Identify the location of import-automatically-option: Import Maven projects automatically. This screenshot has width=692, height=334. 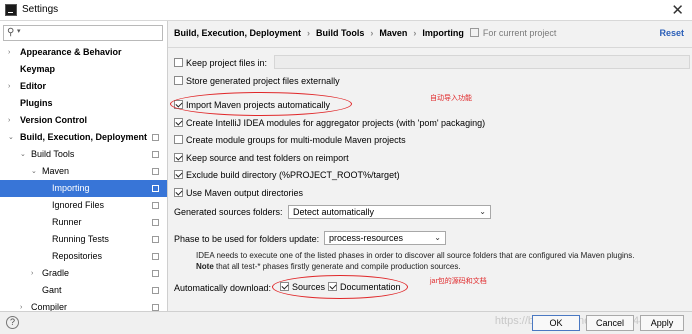
(252, 105).